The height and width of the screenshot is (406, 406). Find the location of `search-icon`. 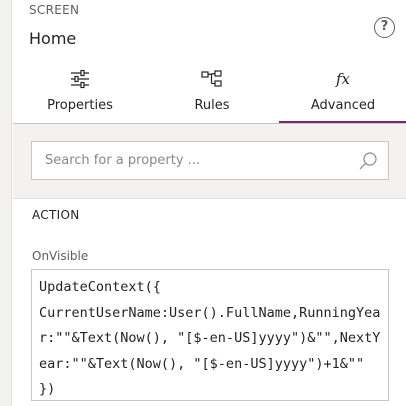

search-icon is located at coordinates (368, 161).